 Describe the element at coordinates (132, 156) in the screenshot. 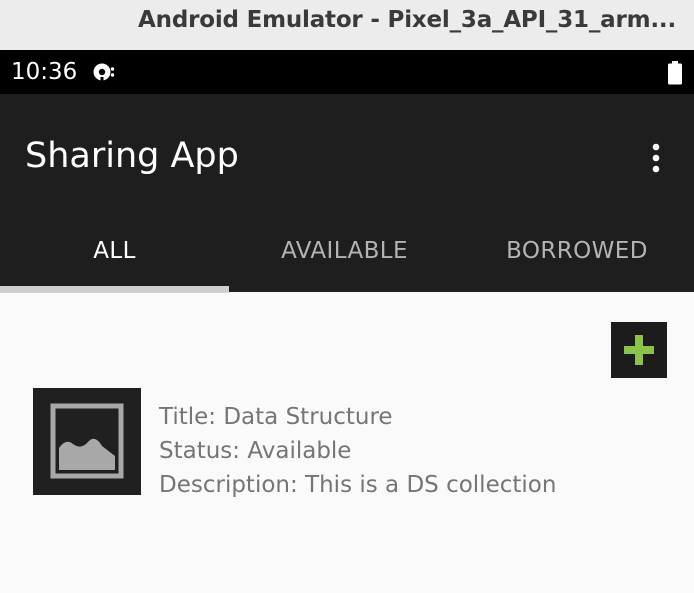

I see `app-title: Sharing App` at that location.